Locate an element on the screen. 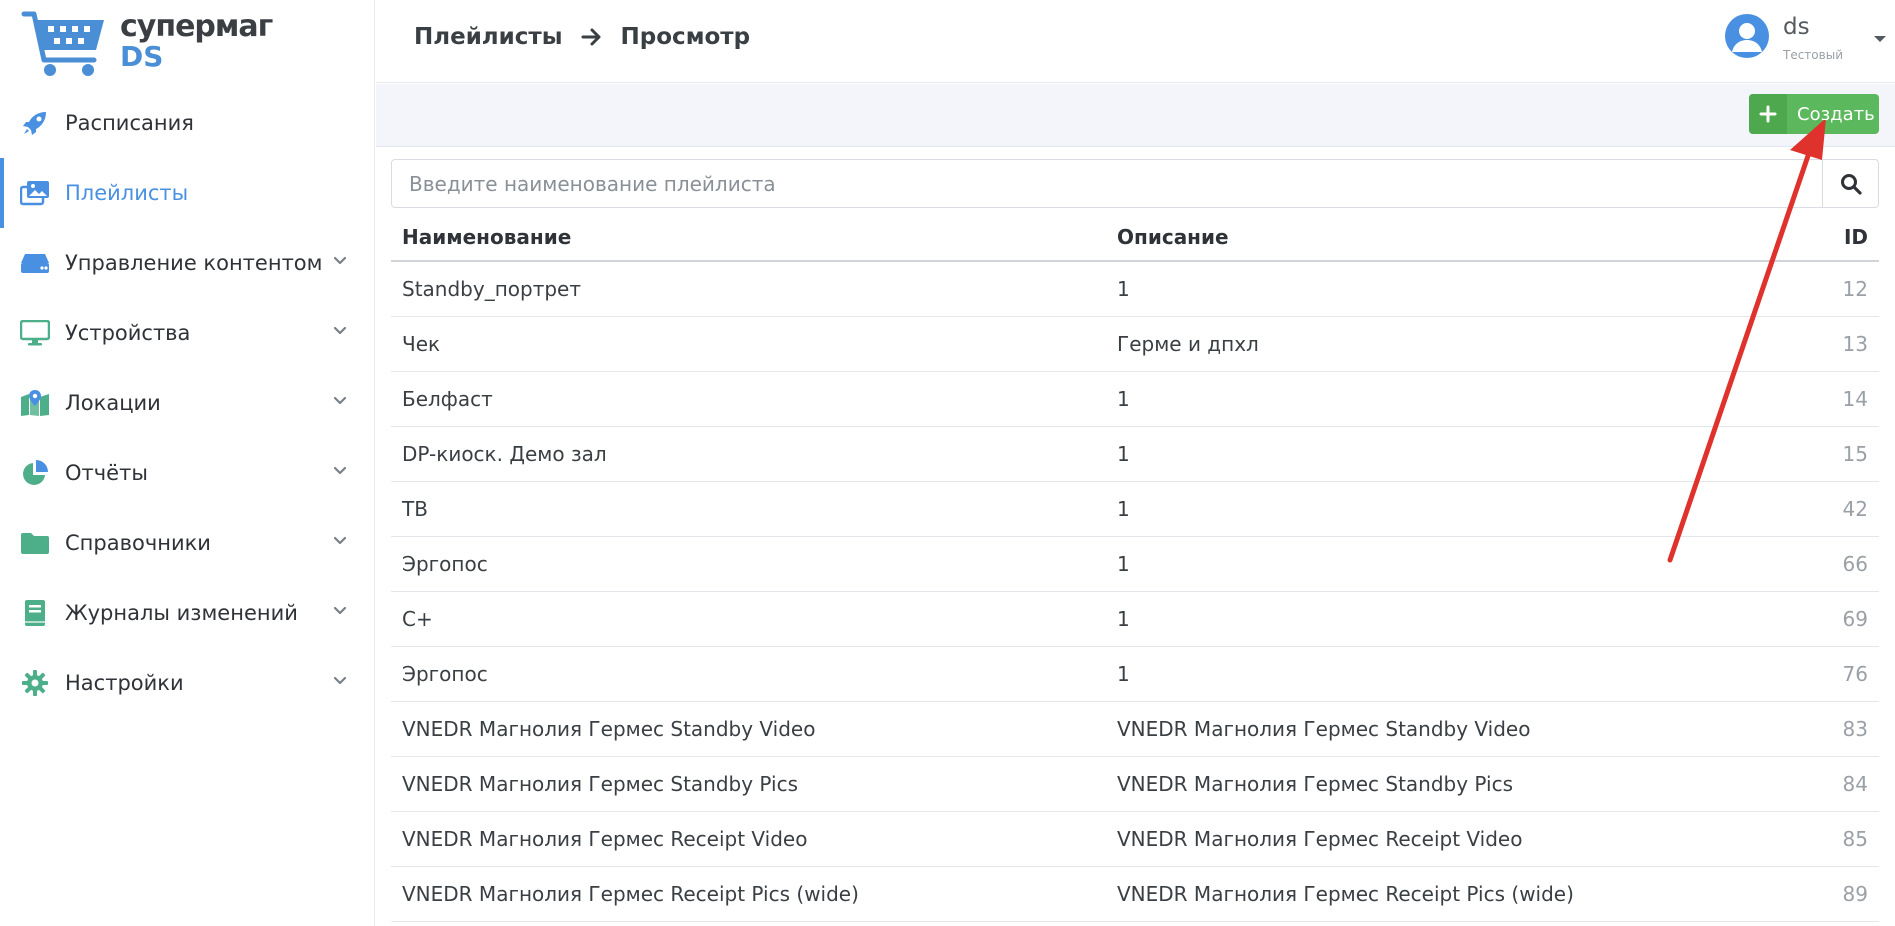 The image size is (1895, 926). sidebar-item-label: Локации is located at coordinates (113, 403).